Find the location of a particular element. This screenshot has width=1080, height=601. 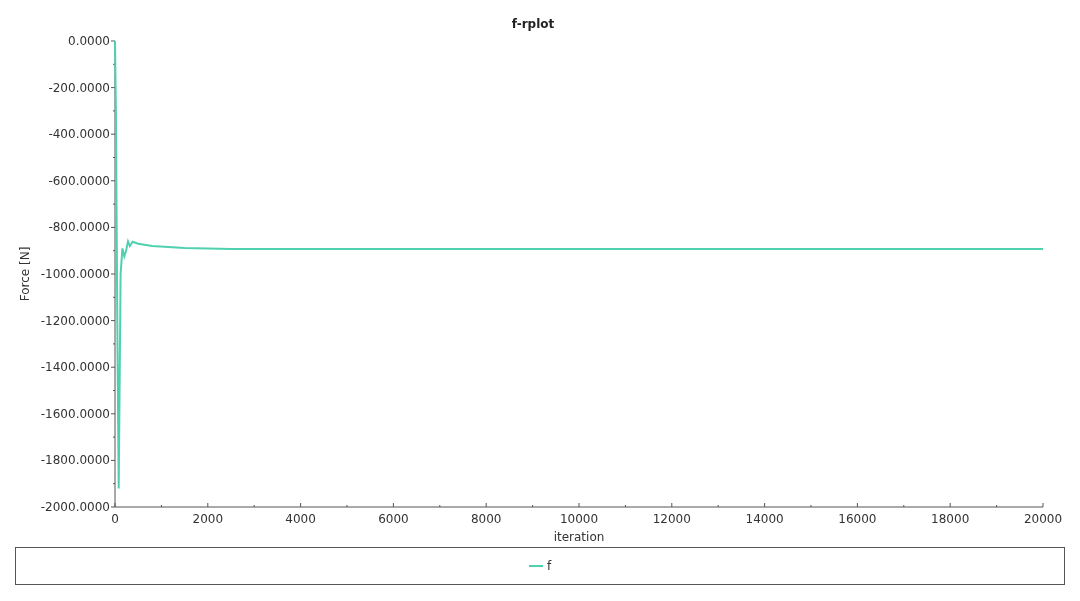

legend-line-icon is located at coordinates (535, 566).